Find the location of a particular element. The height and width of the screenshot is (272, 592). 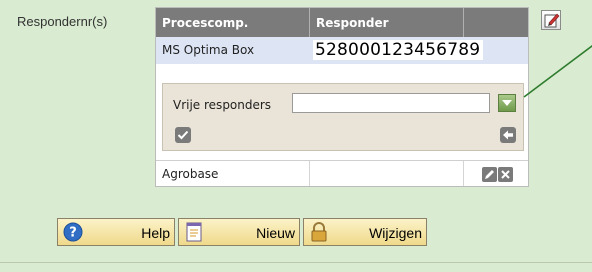

back-arrow-icon is located at coordinates (508, 135).